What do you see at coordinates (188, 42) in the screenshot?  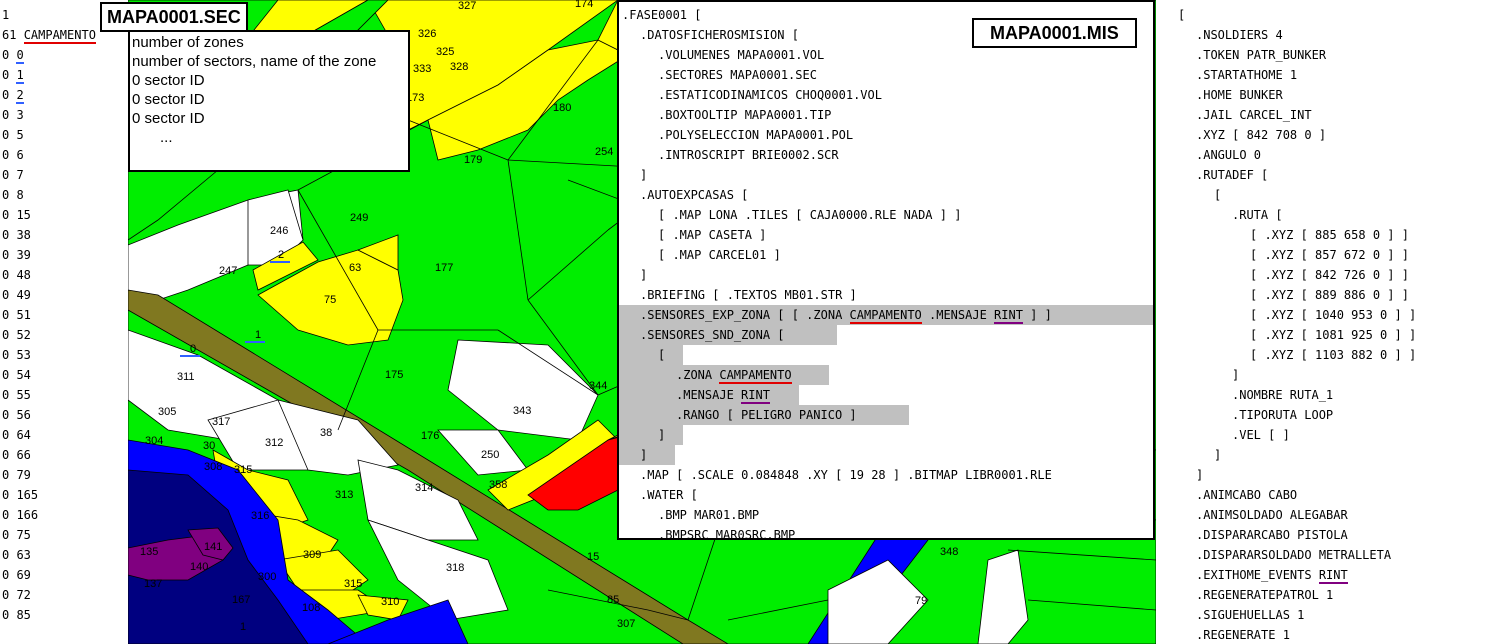 I see `annotation-line: number of zones` at bounding box center [188, 42].